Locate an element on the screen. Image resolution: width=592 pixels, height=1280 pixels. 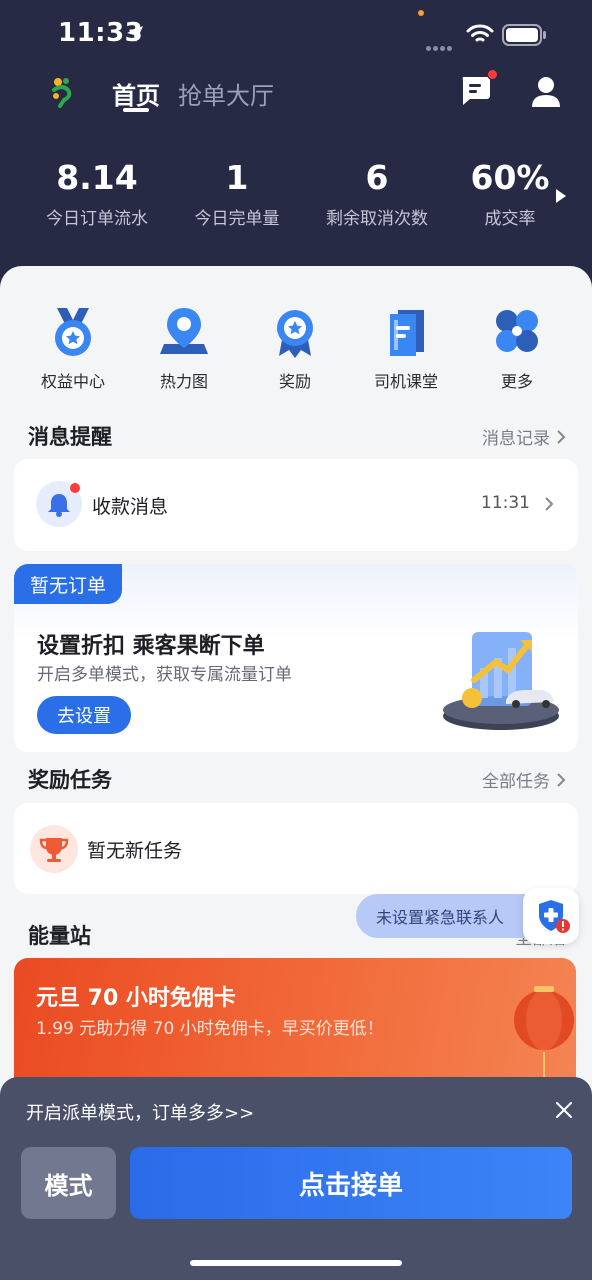
battery-icon is located at coordinates (524, 35).